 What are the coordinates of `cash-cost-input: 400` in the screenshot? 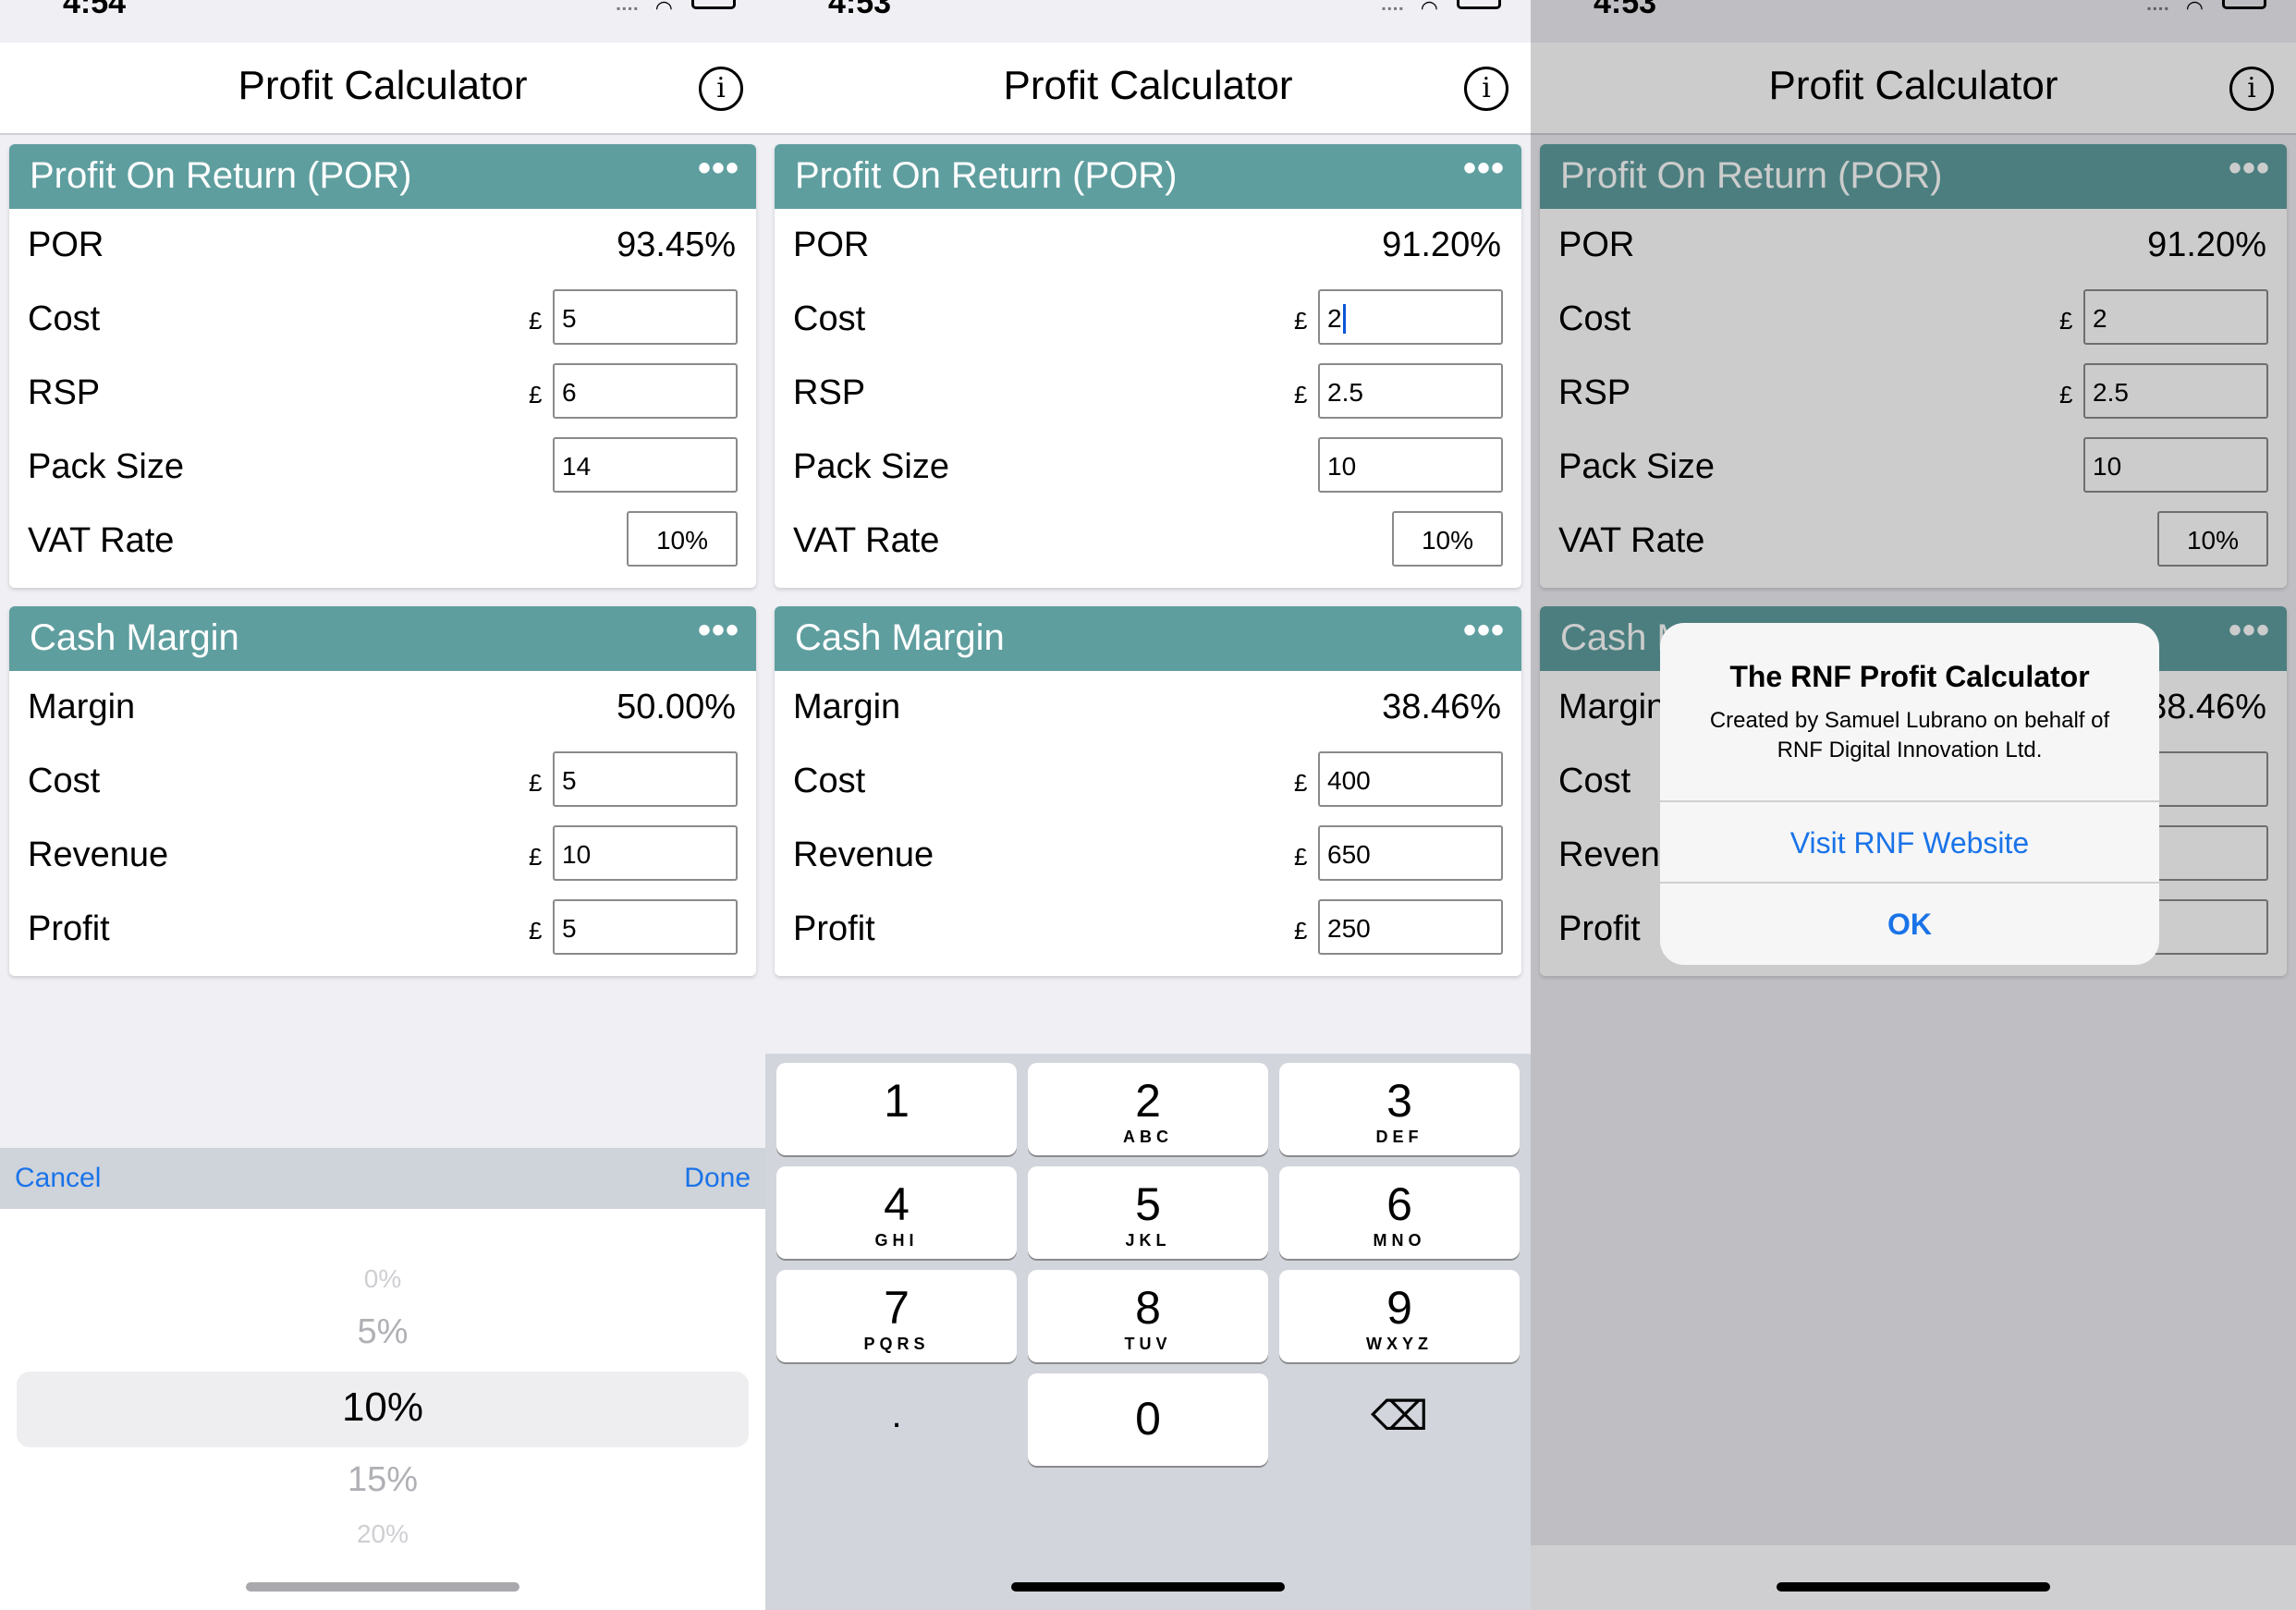 It's located at (1411, 779).